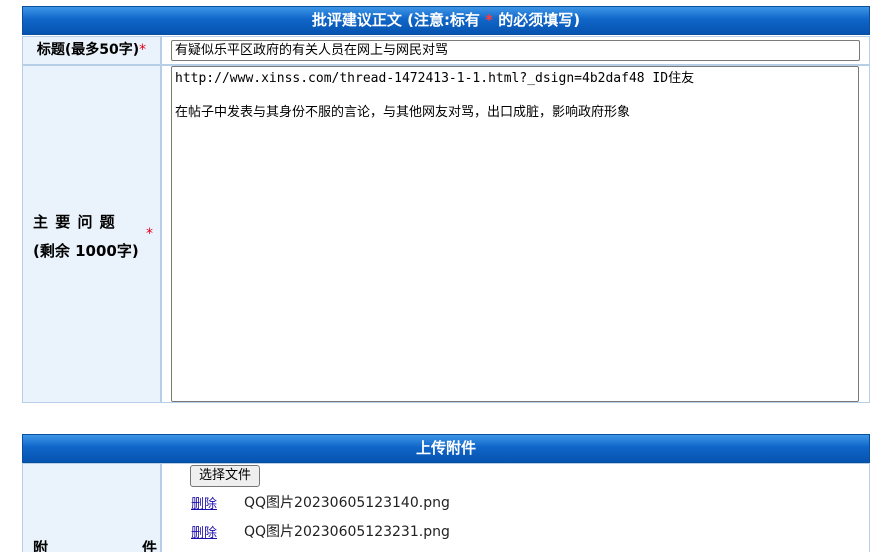  I want to click on main-issue-label-cell: 主 要 问 题 (剩余 1000字) *, so click(91, 234).